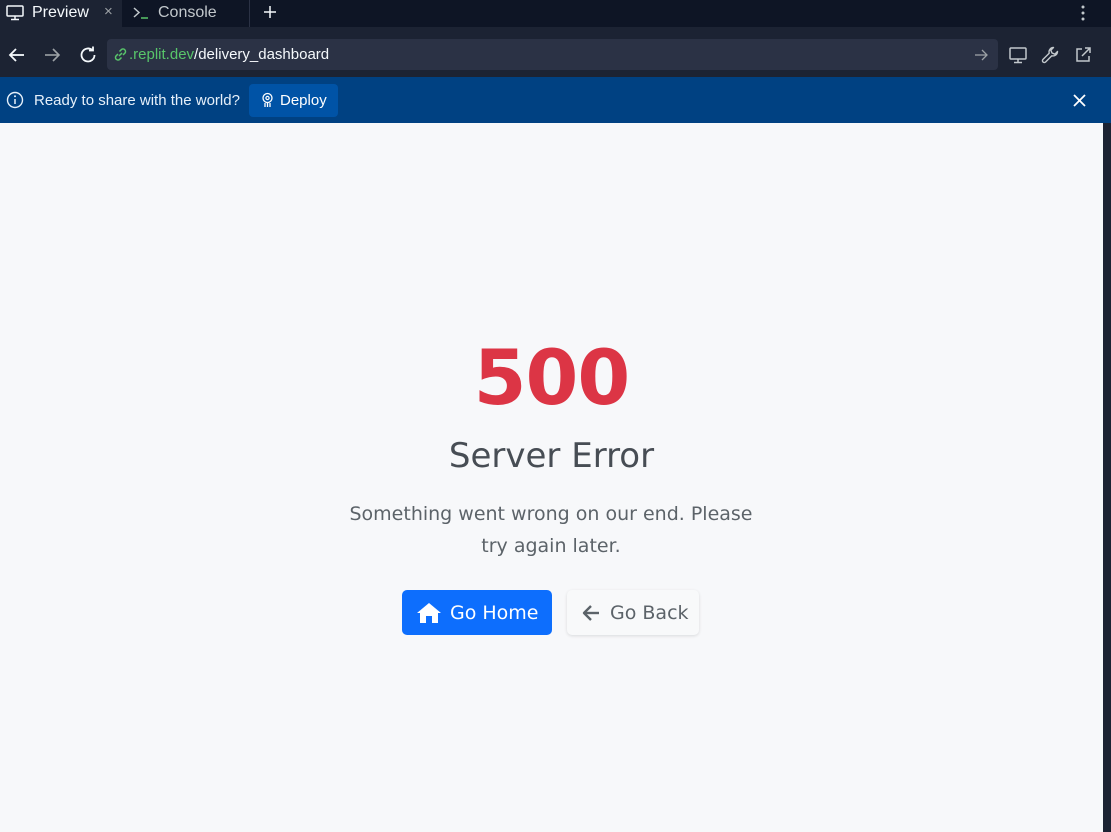 The height and width of the screenshot is (832, 1111). Describe the element at coordinates (137, 100) in the screenshot. I see `banner-message: Ready to share with the world?` at that location.